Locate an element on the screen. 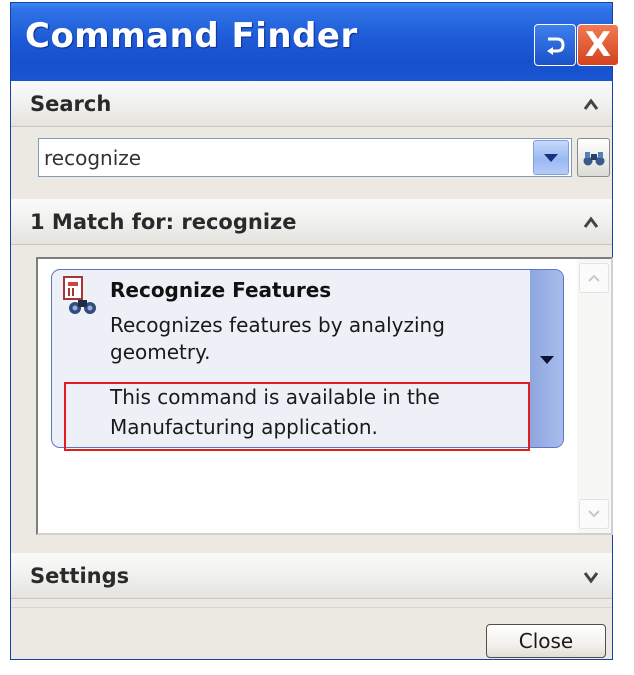 The width and height of the screenshot is (634, 675). result-title: Recognize Features is located at coordinates (221, 290).